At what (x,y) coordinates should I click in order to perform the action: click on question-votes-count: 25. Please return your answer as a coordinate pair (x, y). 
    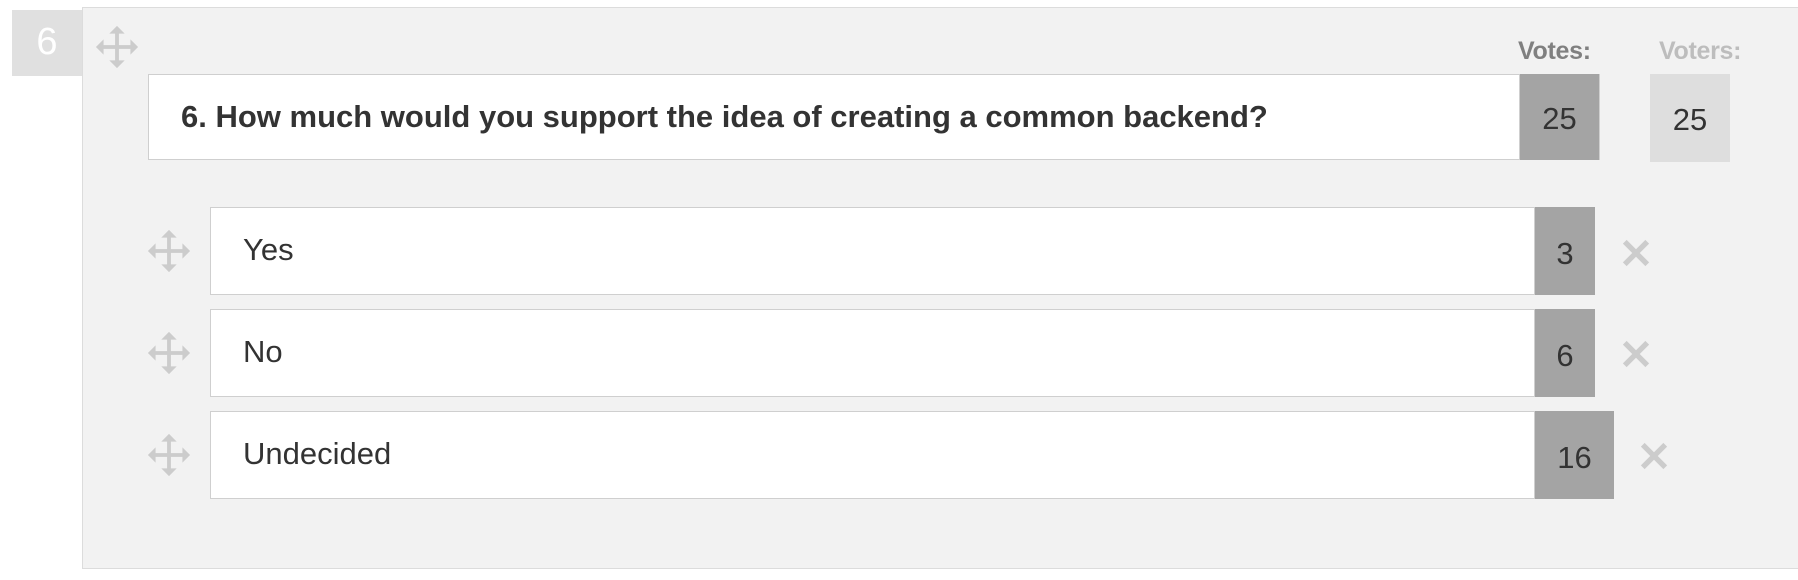
    Looking at the image, I should click on (1560, 117).